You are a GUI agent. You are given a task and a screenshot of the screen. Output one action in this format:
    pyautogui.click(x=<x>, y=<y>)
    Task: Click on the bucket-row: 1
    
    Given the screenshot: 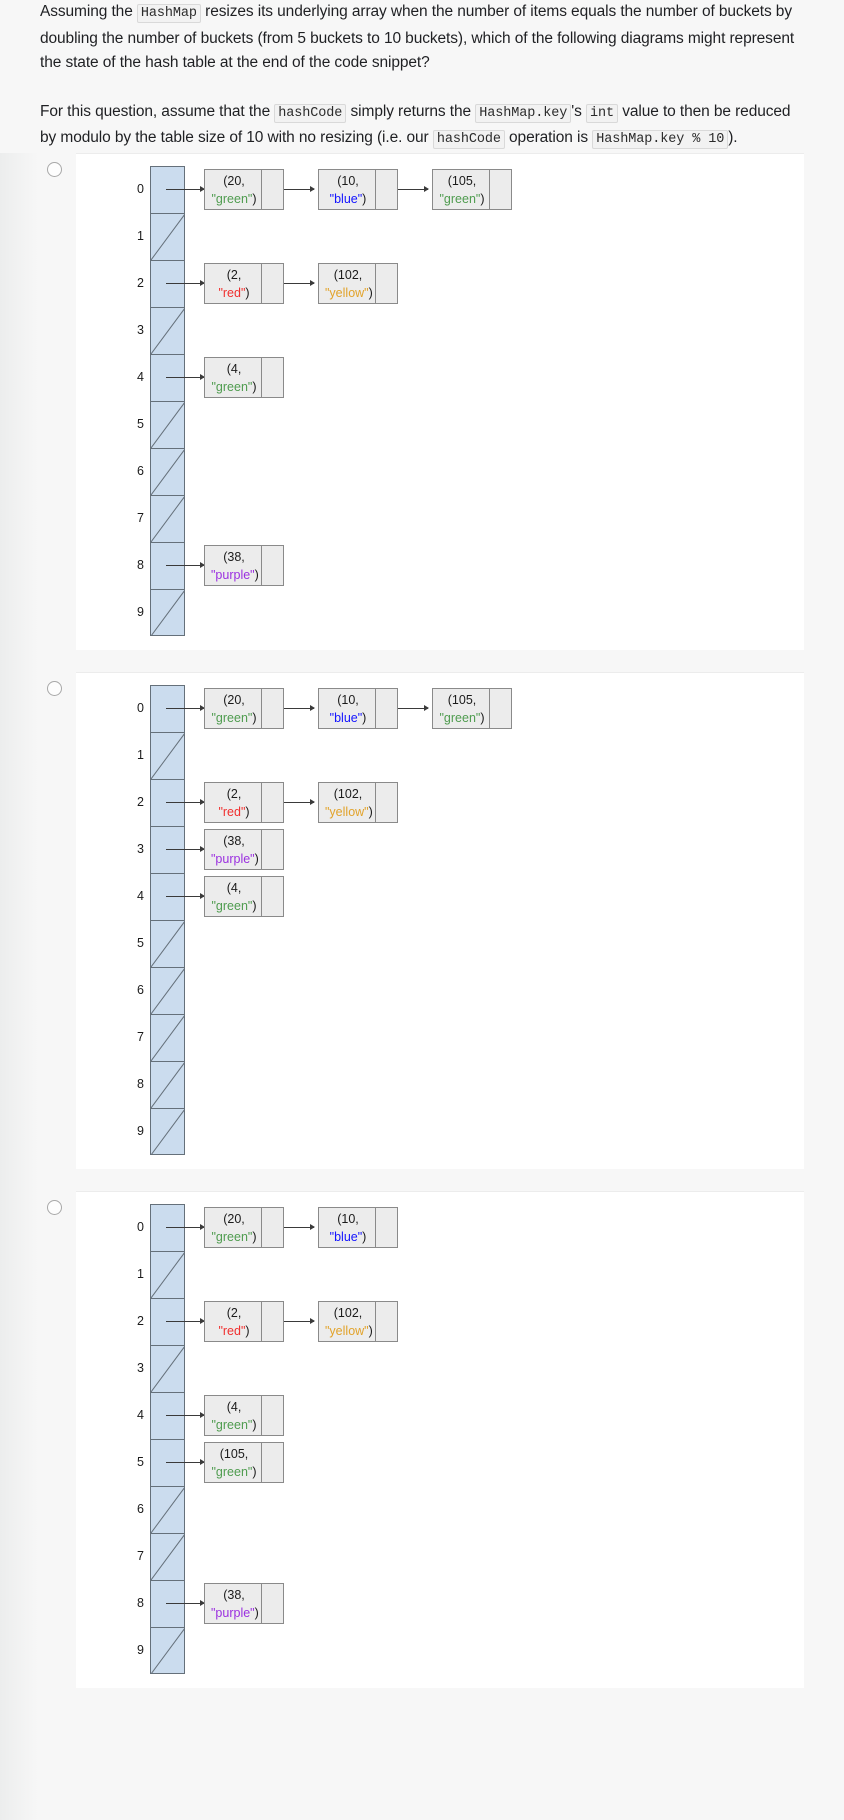 What is the action you would take?
    pyautogui.click(x=440, y=236)
    